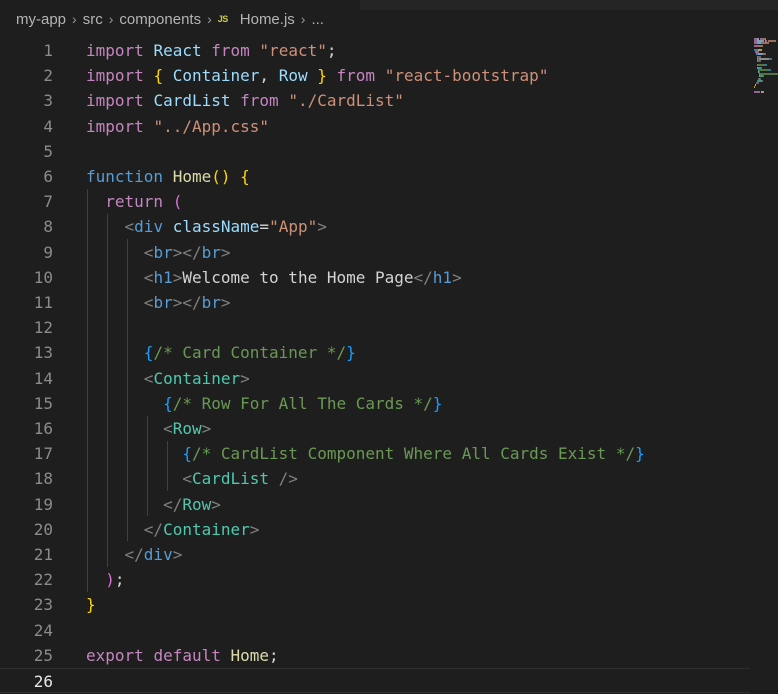 This screenshot has height=694, width=778. I want to click on code-text: {/* Card Container */}, so click(221, 352).